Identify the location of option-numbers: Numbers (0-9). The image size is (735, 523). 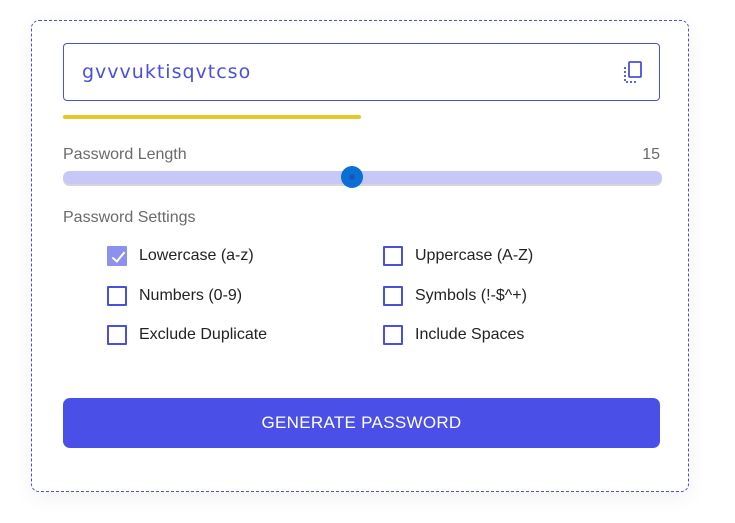
(174, 296).